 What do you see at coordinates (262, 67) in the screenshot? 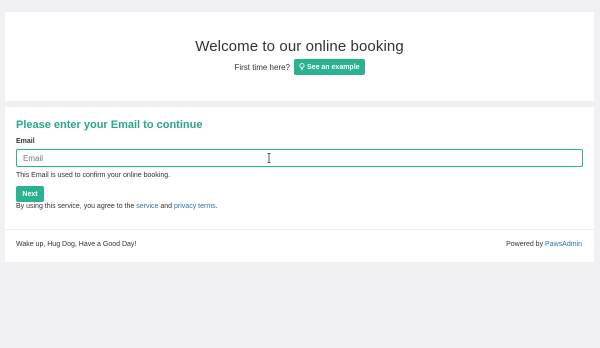
I see `first-time-text: First time here?` at bounding box center [262, 67].